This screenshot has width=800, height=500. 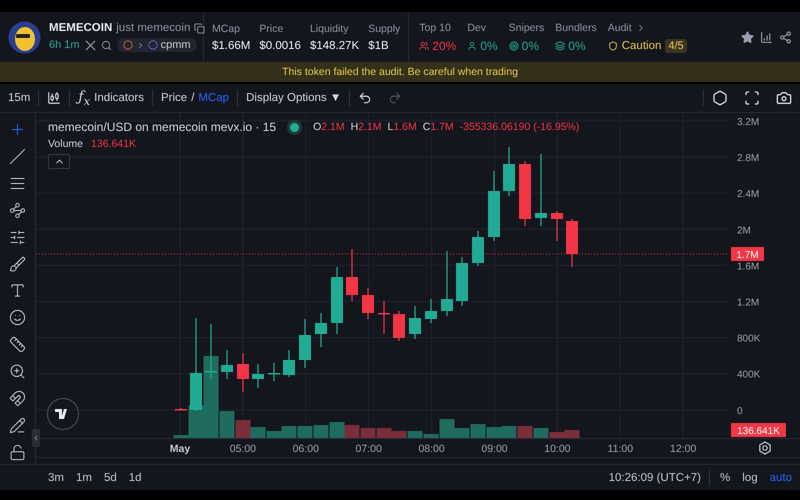 I want to click on share-icon, so click(x=785, y=37).